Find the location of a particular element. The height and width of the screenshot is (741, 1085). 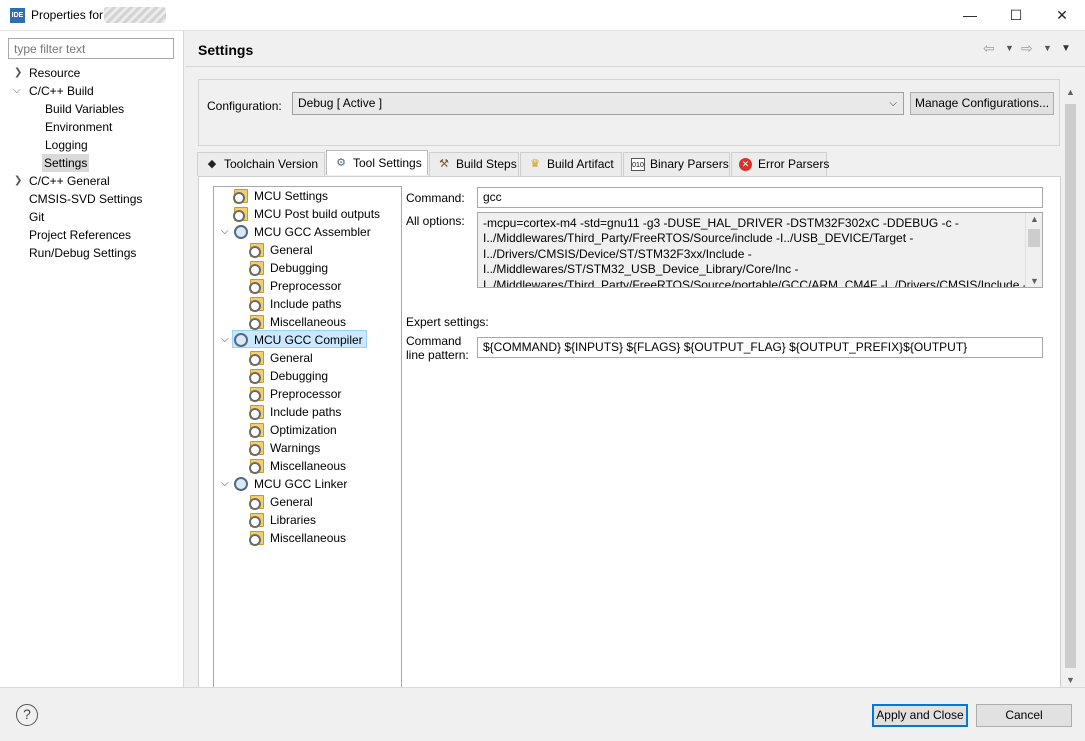

tab-label: Build Steps is located at coordinates (486, 164).